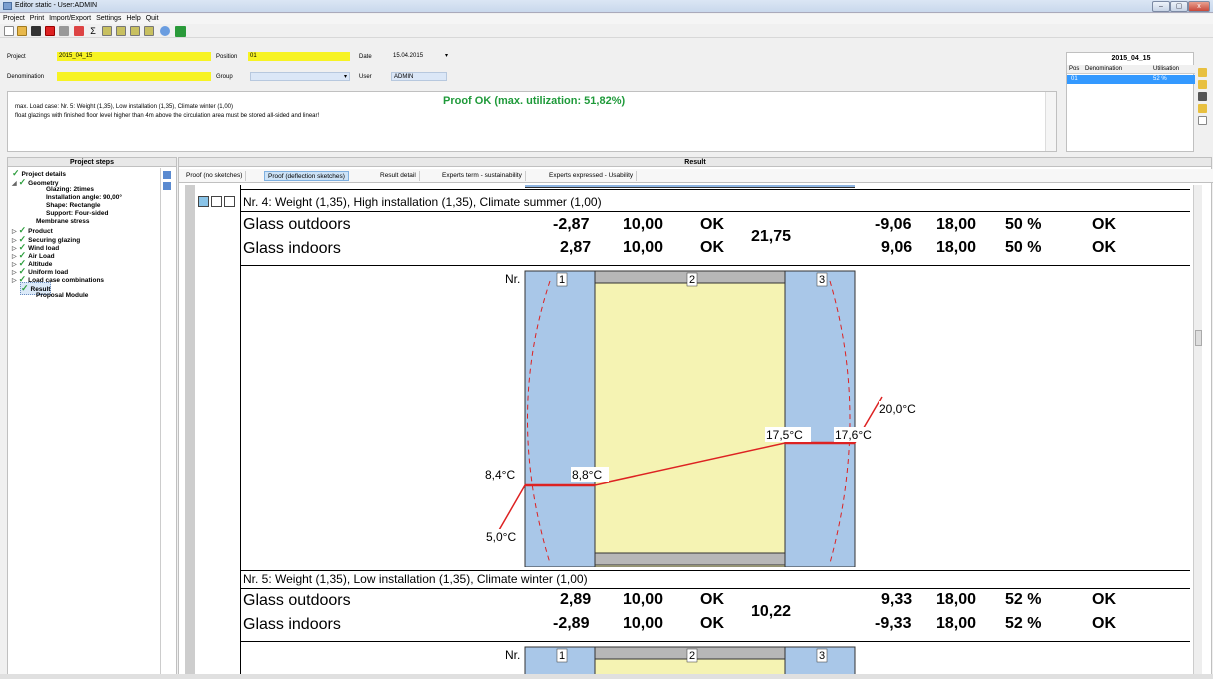 The width and height of the screenshot is (1213, 679). What do you see at coordinates (224, 77) in the screenshot?
I see `group-label: Group` at bounding box center [224, 77].